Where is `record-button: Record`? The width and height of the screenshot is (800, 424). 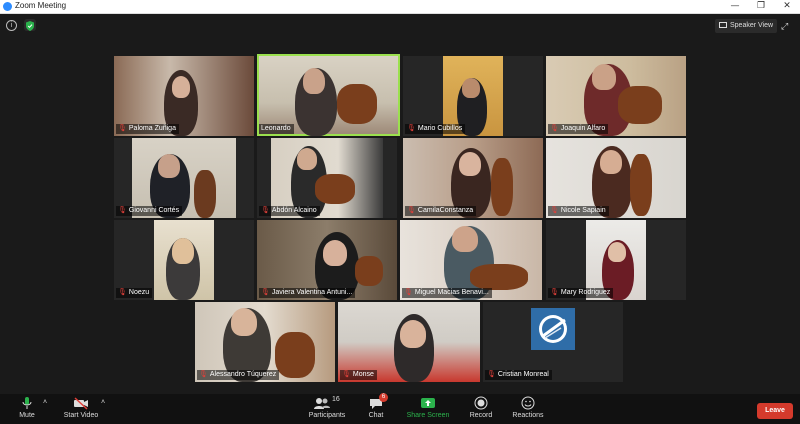
record-button: Record is located at coordinates (481, 407).